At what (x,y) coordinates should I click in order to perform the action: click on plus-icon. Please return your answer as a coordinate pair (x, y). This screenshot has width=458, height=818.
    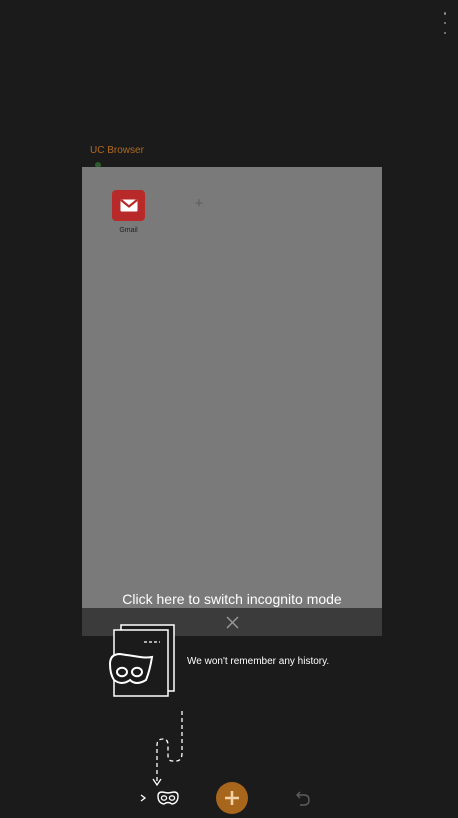
    Looking at the image, I should click on (232, 798).